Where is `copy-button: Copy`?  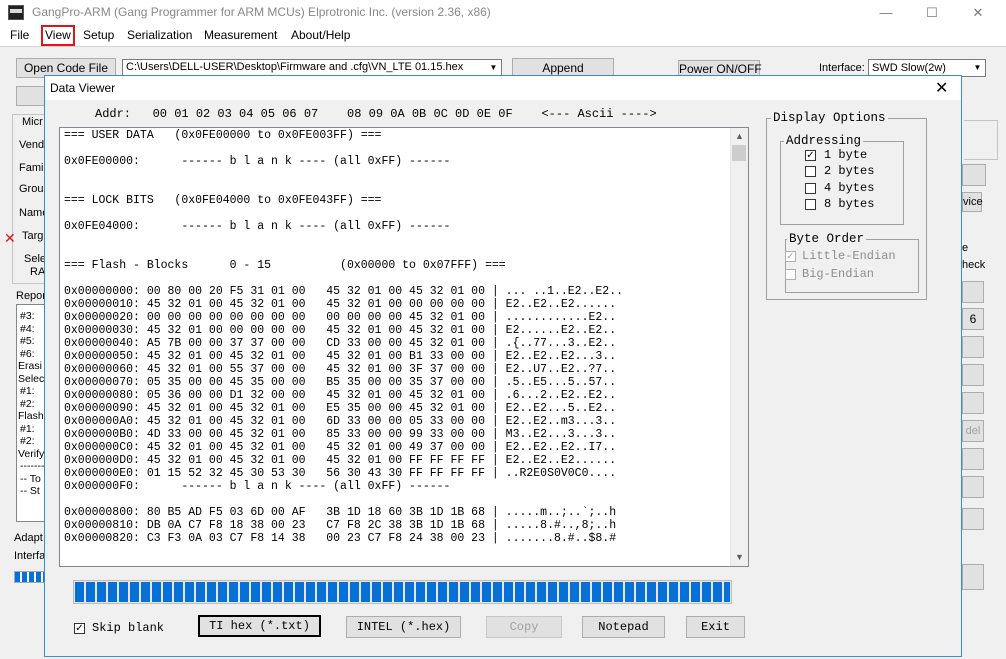 copy-button: Copy is located at coordinates (524, 627).